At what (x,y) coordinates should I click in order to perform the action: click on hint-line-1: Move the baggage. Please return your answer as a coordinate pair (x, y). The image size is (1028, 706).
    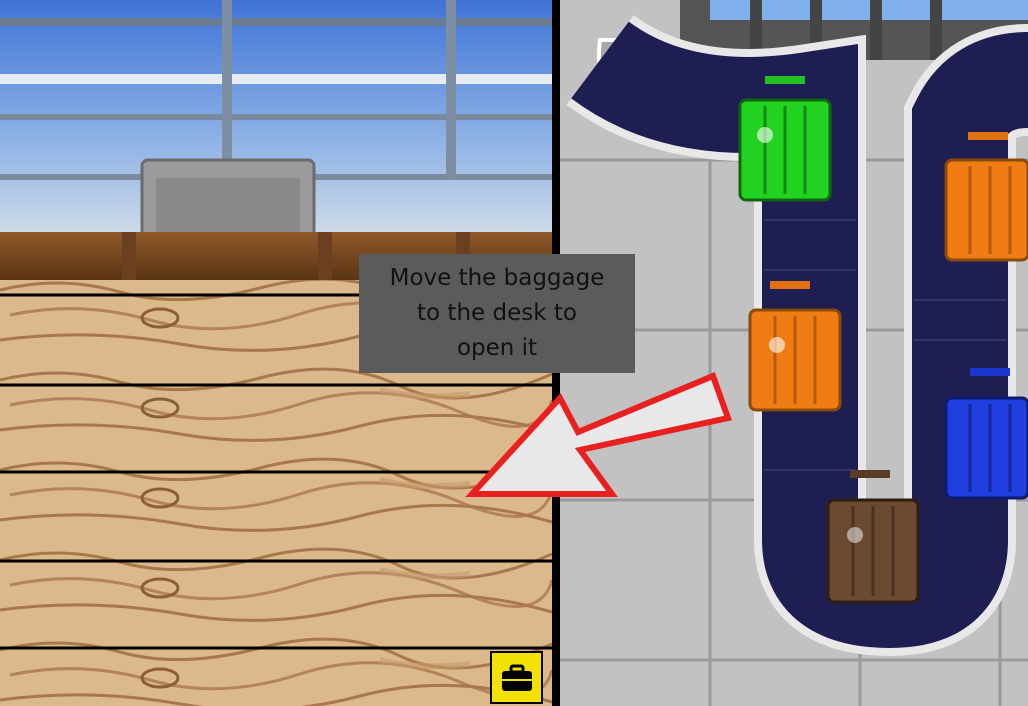
    Looking at the image, I should click on (497, 278).